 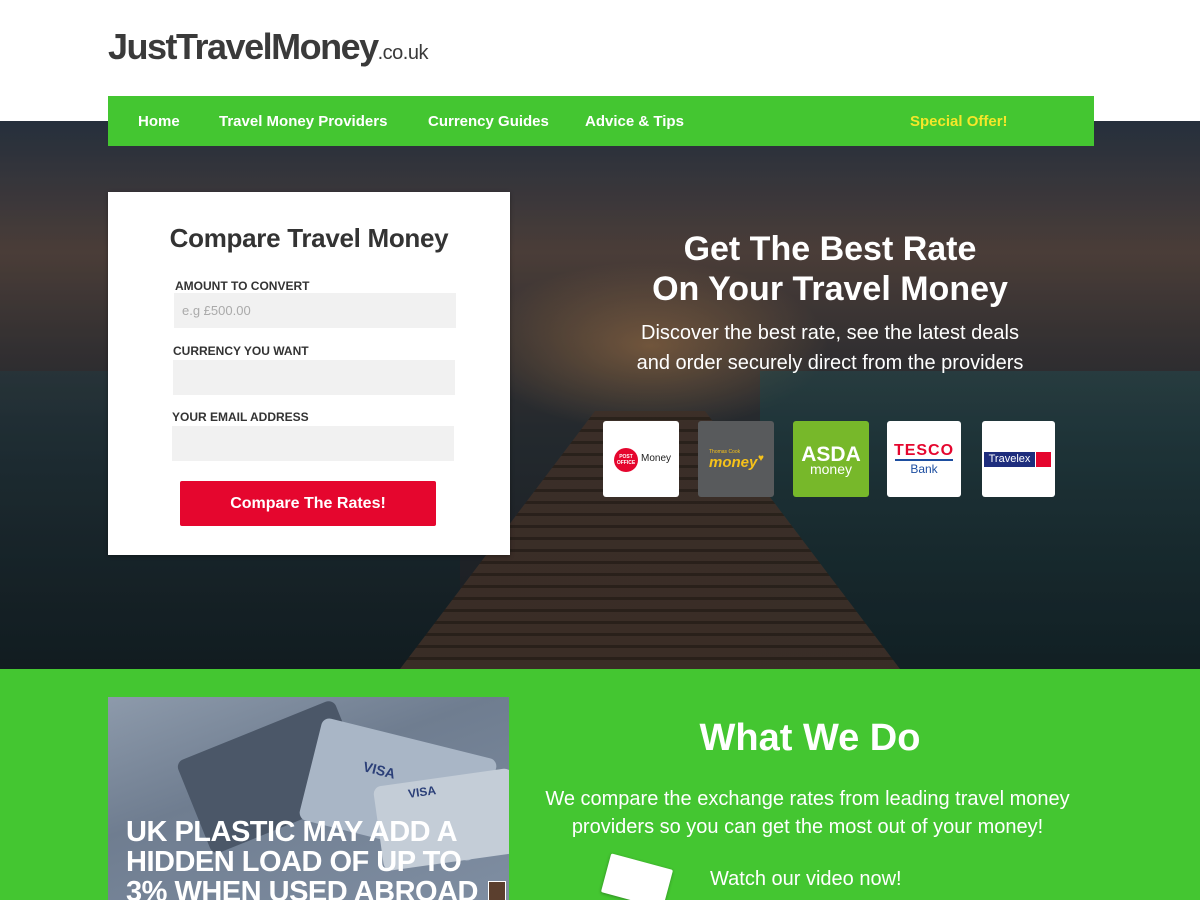 I want to click on currency-label: CURRENCY YOU WANT, so click(x=241, y=351).